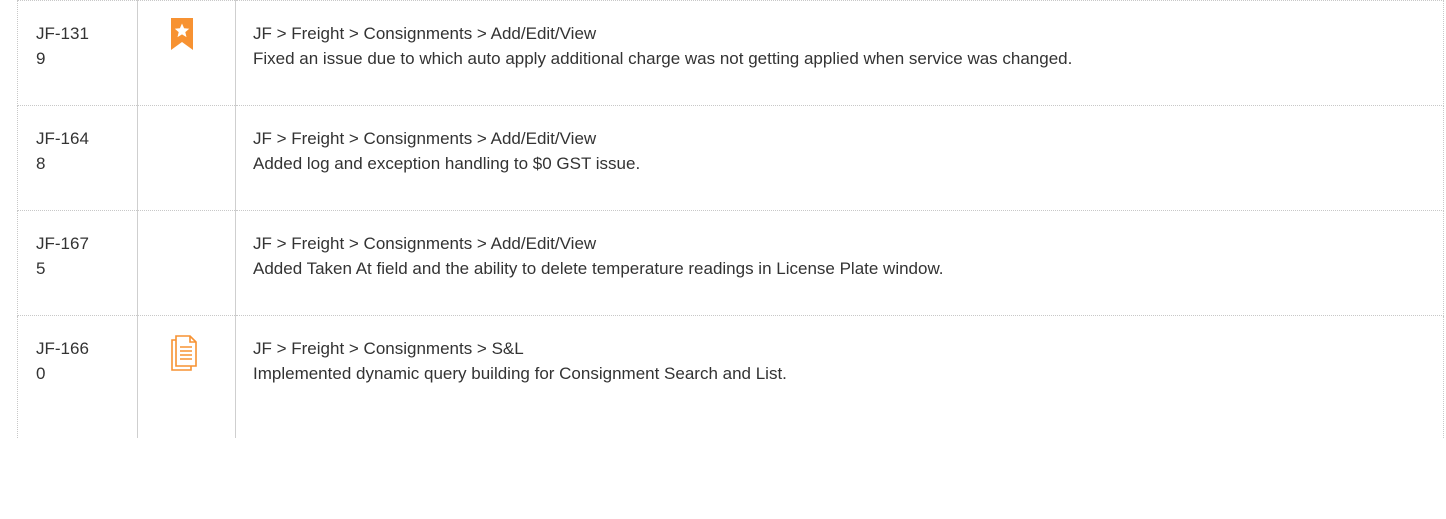 The height and width of the screenshot is (519, 1446). Describe the element at coordinates (184, 355) in the screenshot. I see `document-icon` at that location.